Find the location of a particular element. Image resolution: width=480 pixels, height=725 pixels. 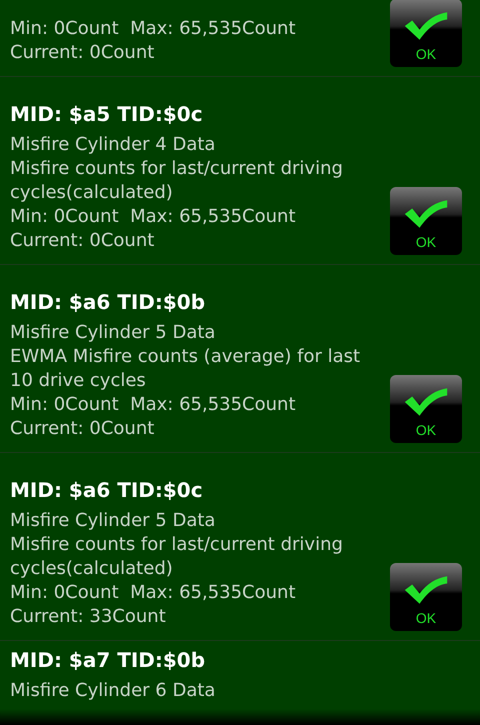

test-id-title: MID: $a5 TID:$0c is located at coordinates (107, 114).